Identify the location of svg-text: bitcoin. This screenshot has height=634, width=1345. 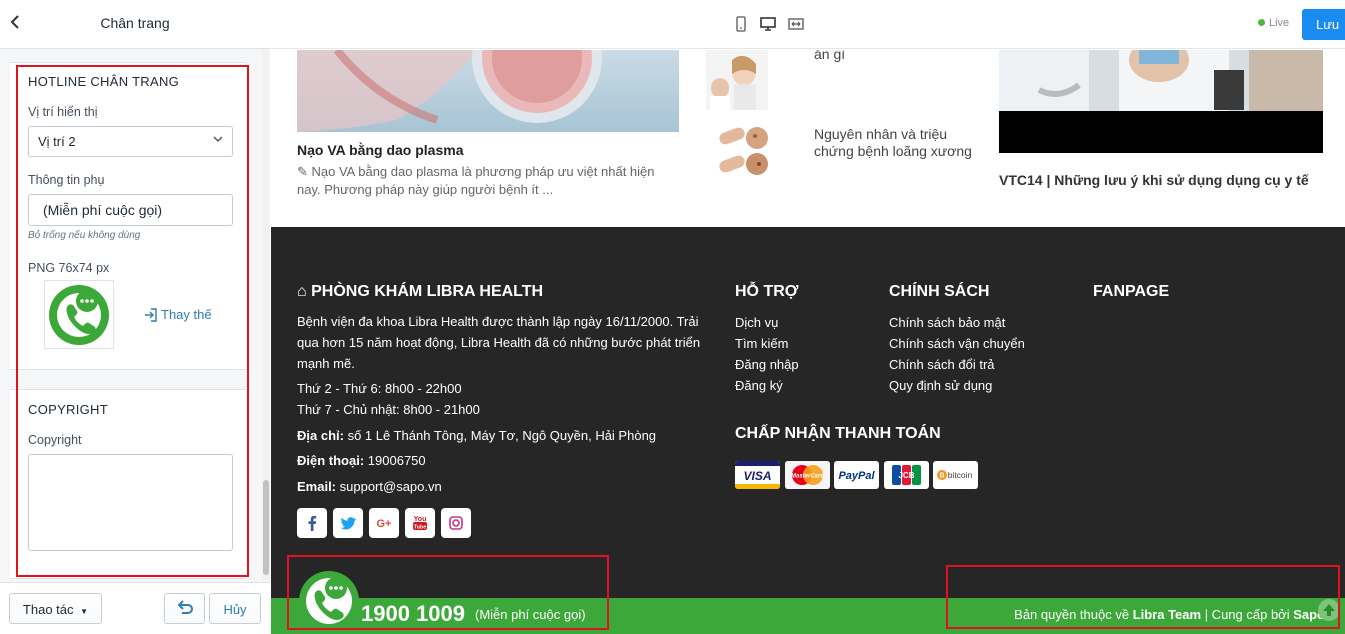
(960, 475).